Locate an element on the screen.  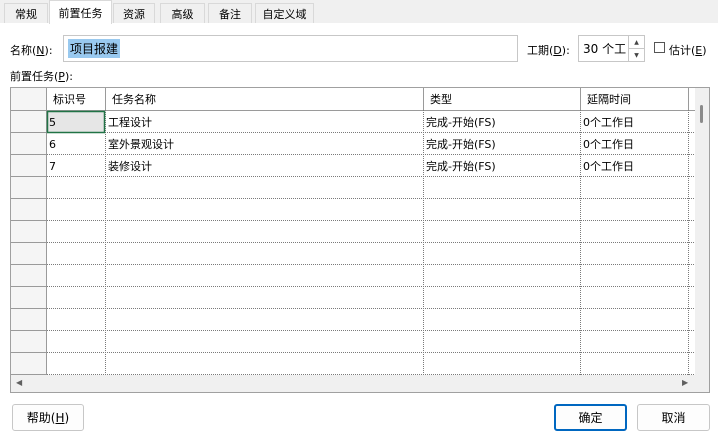
task-name-input: 项目报建 is located at coordinates (290, 48).